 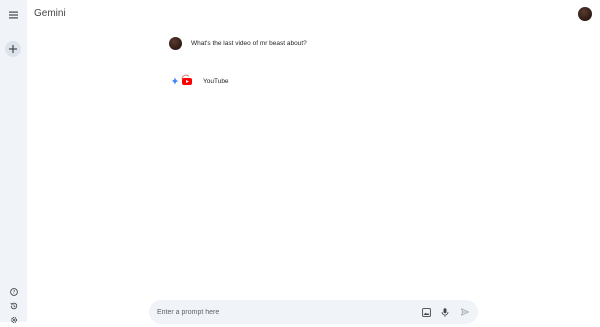 I want to click on help-icon: ?, so click(x=13, y=291).